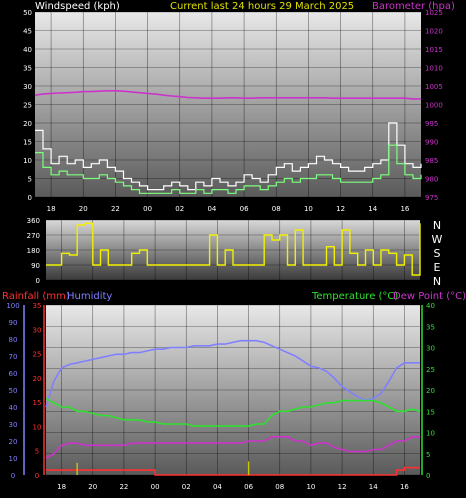 This screenshot has height=498, width=466. Describe the element at coordinates (434, 87) in the screenshot. I see `barometer-y-tick-label: 1005` at that location.